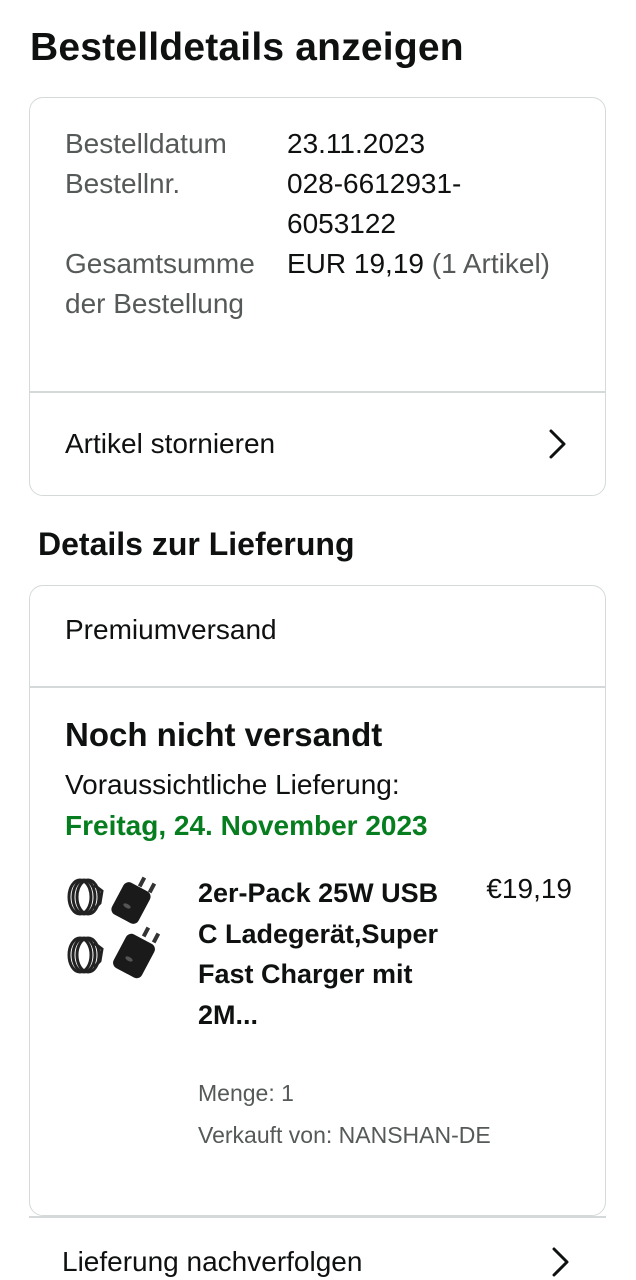 Image resolution: width=636 pixels, height=1280 pixels. What do you see at coordinates (317, 1217) in the screenshot?
I see `section-divider` at bounding box center [317, 1217].